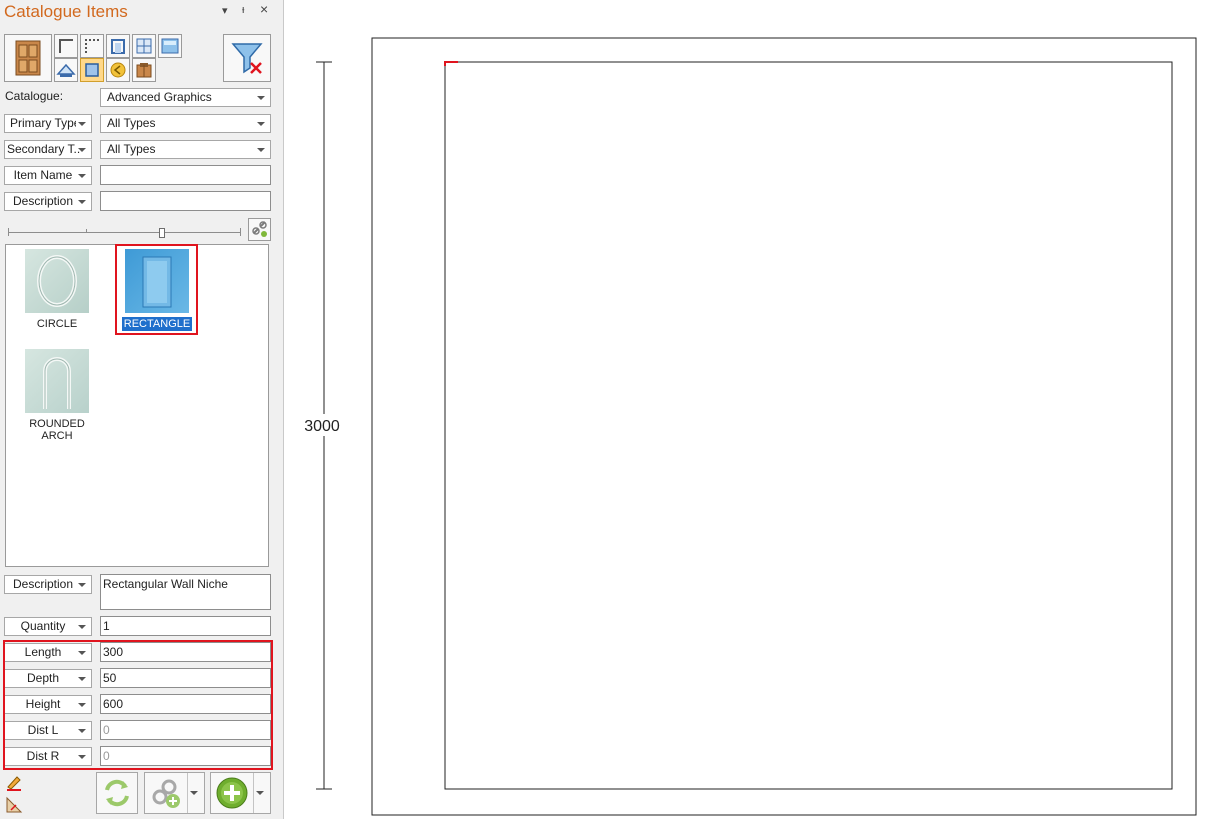 The width and height of the screenshot is (1220, 822). What do you see at coordinates (57, 281) in the screenshot?
I see `circle-thumbnail` at bounding box center [57, 281].